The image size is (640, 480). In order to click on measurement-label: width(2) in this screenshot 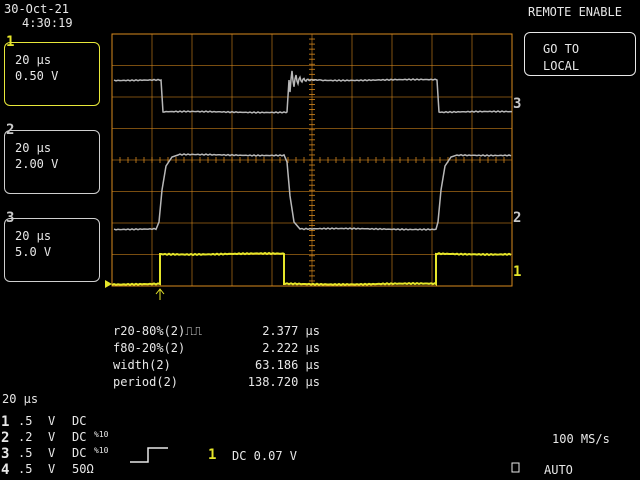, I will do `click(142, 365)`.